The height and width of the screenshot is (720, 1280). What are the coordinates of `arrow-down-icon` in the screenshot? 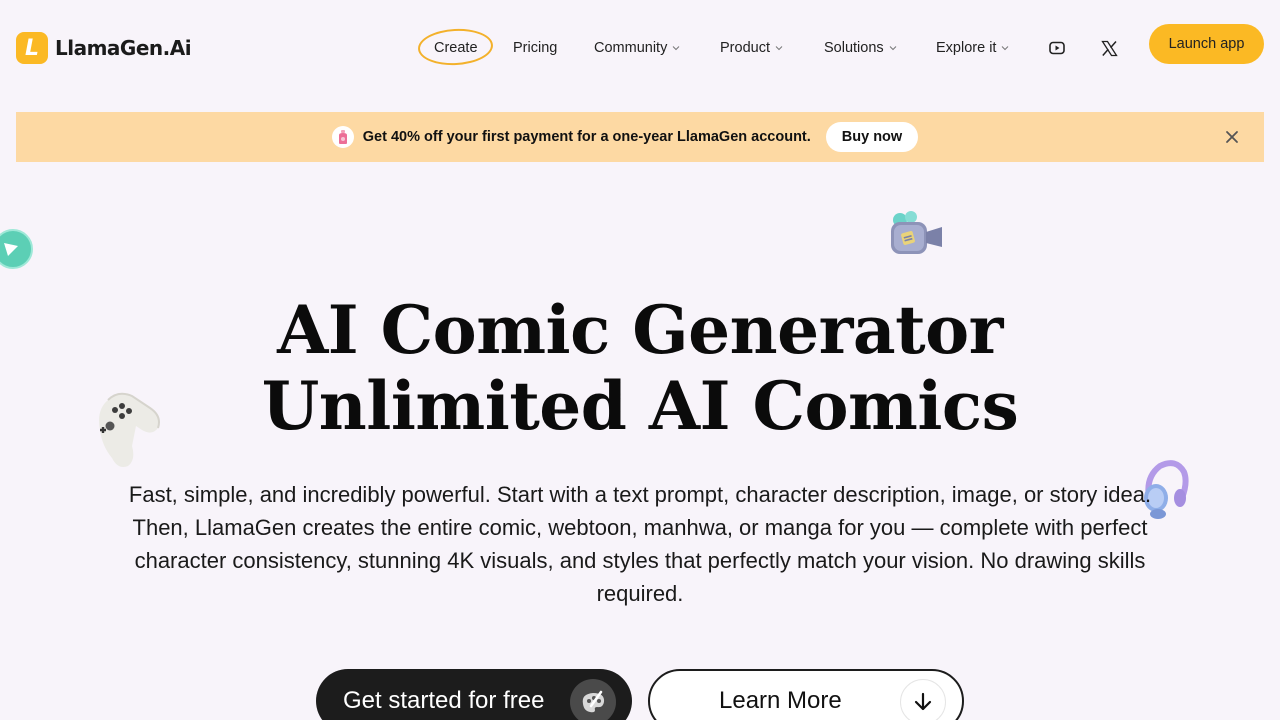 It's located at (923, 699).